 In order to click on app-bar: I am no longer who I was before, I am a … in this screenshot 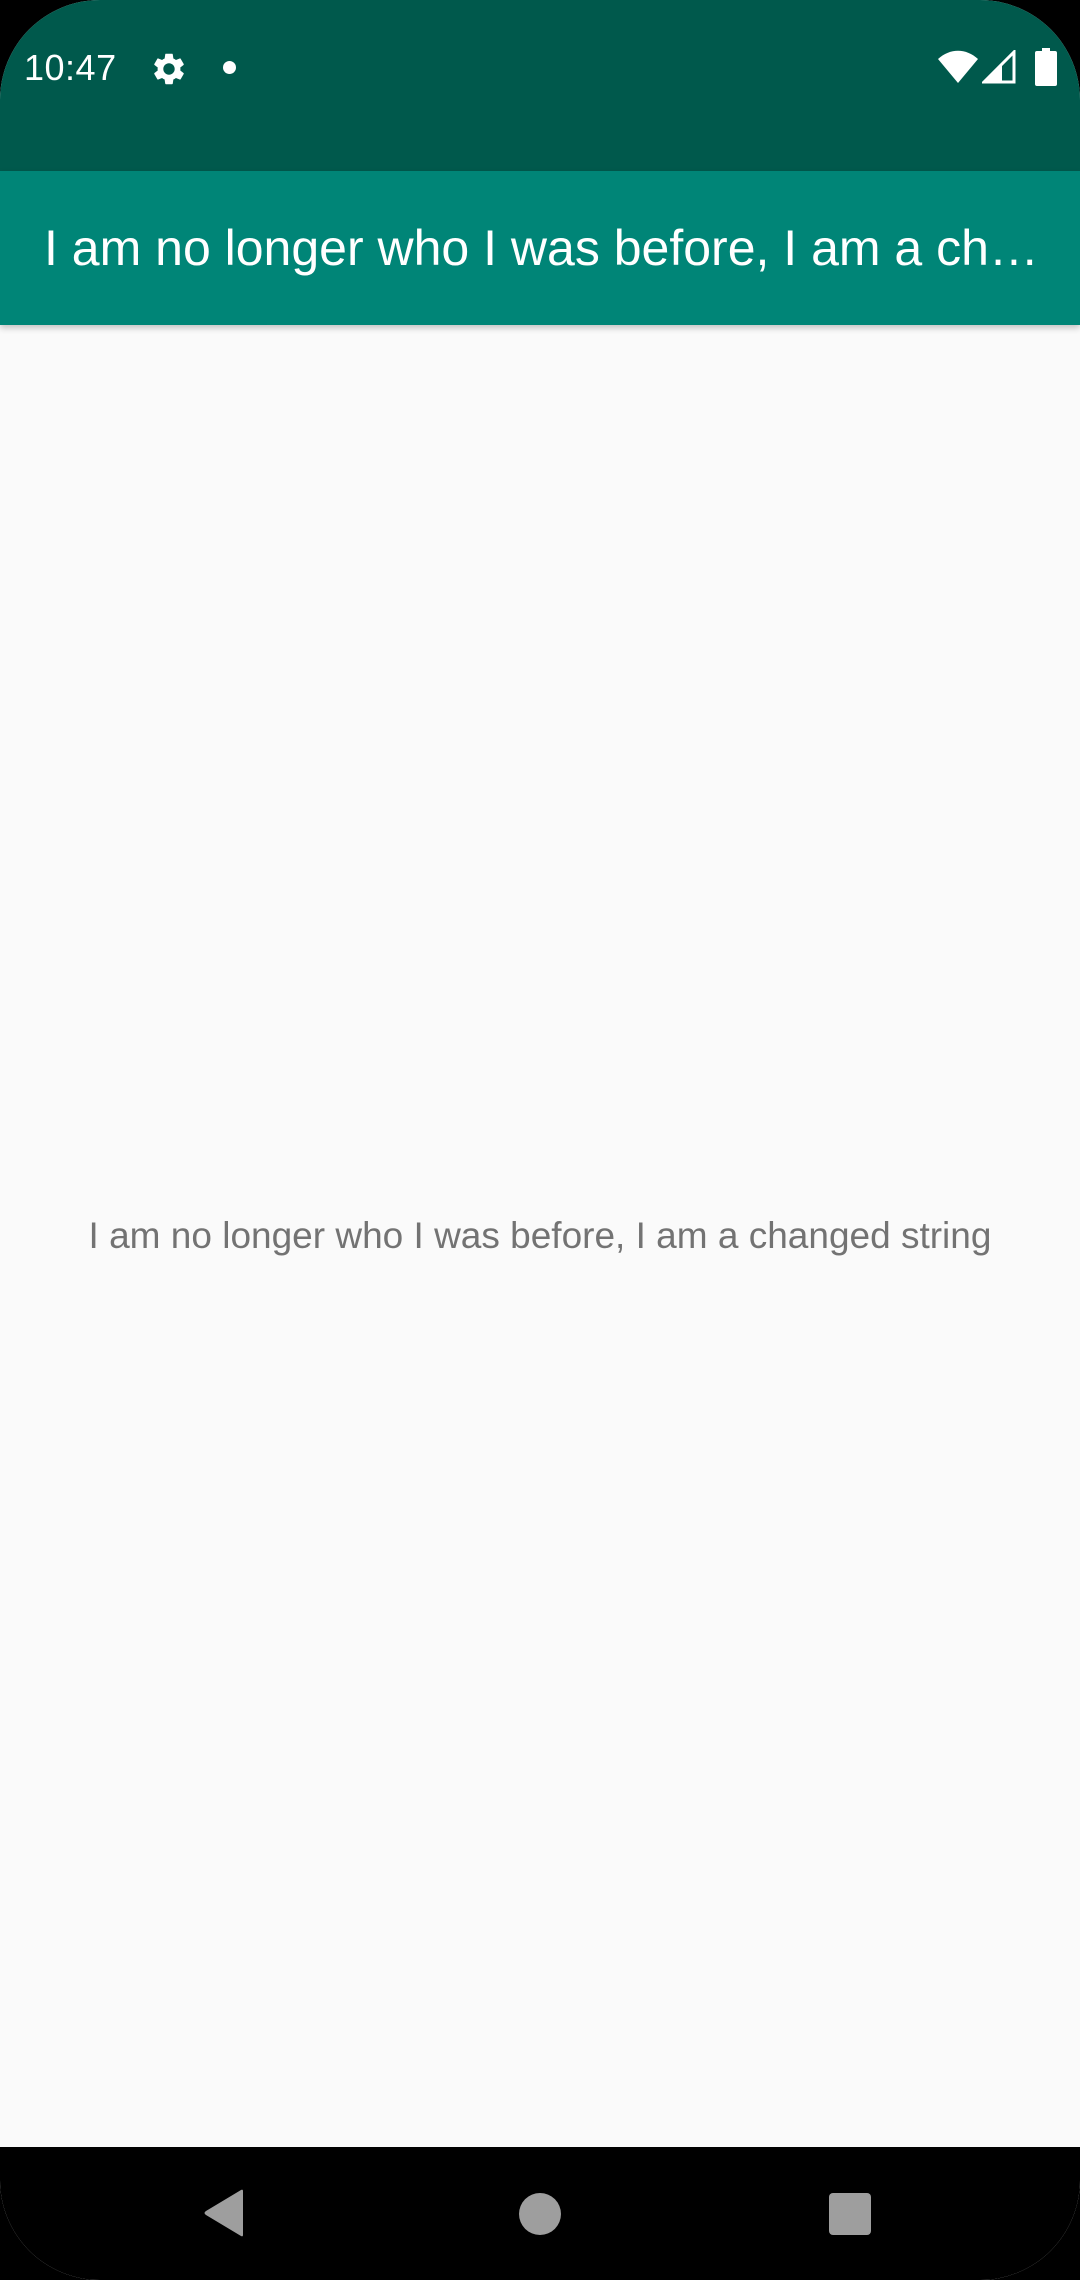, I will do `click(540, 248)`.